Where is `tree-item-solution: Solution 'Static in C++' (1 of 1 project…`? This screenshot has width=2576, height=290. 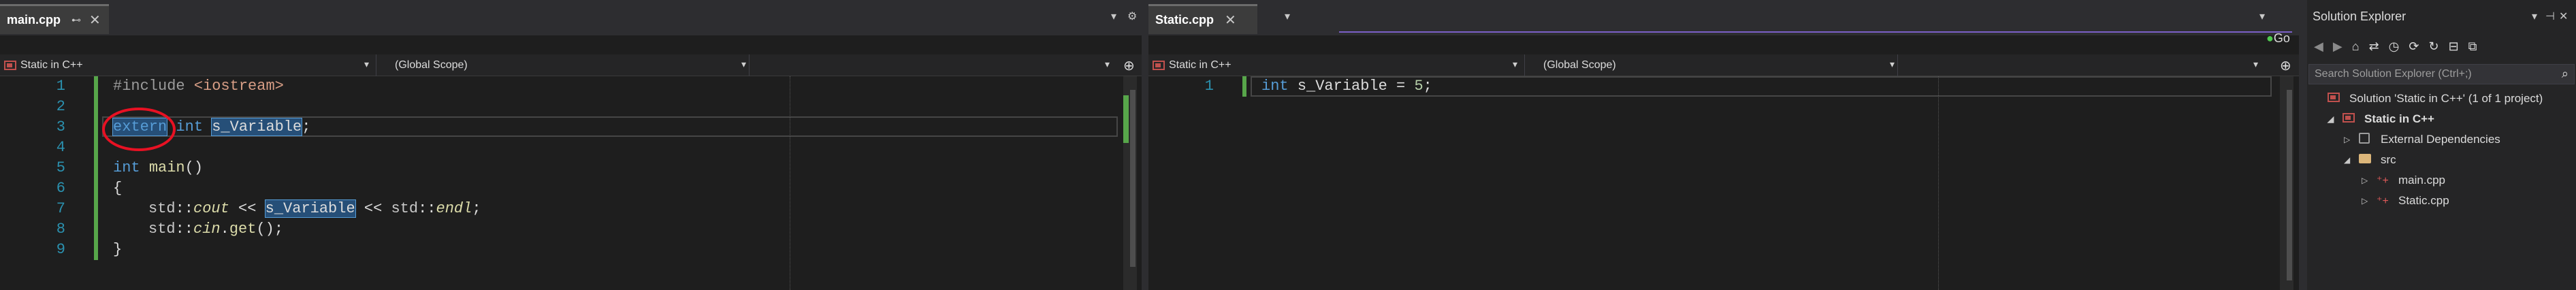 tree-item-solution: Solution 'Static in C++' (1 of 1 project… is located at coordinates (2428, 99).